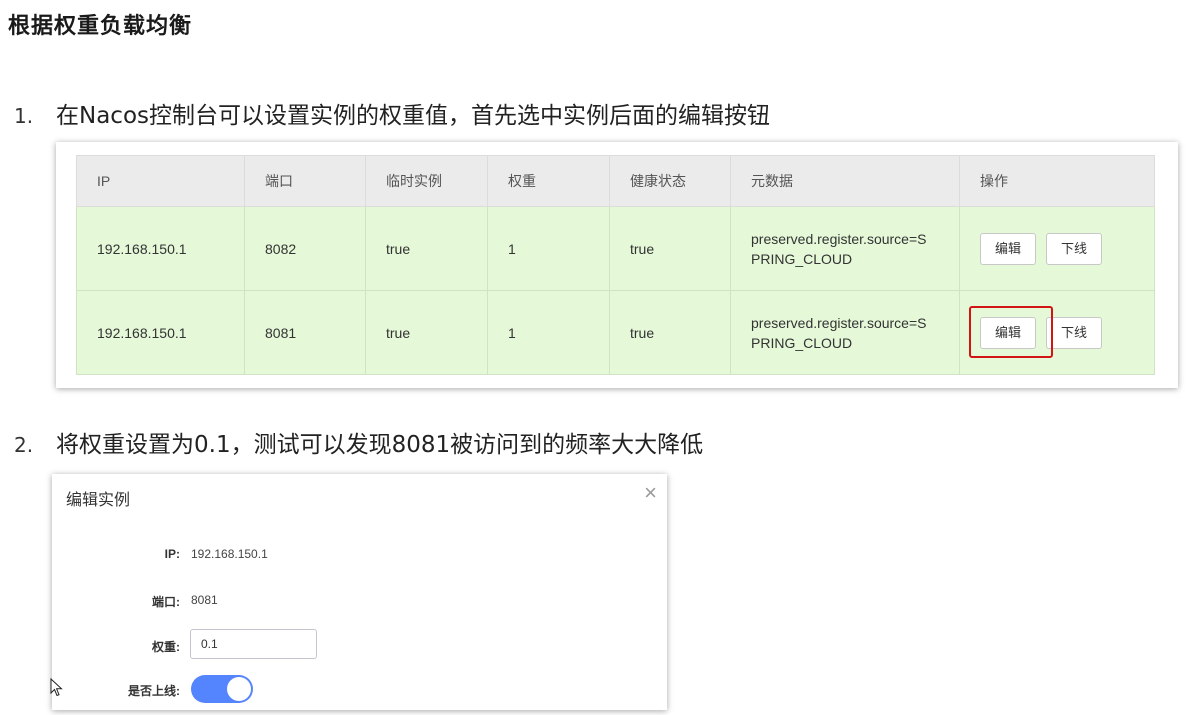 Image resolution: width=1197 pixels, height=715 pixels. Describe the element at coordinates (100, 26) in the screenshot. I see `page-heading: 根据权重负载均衡` at that location.